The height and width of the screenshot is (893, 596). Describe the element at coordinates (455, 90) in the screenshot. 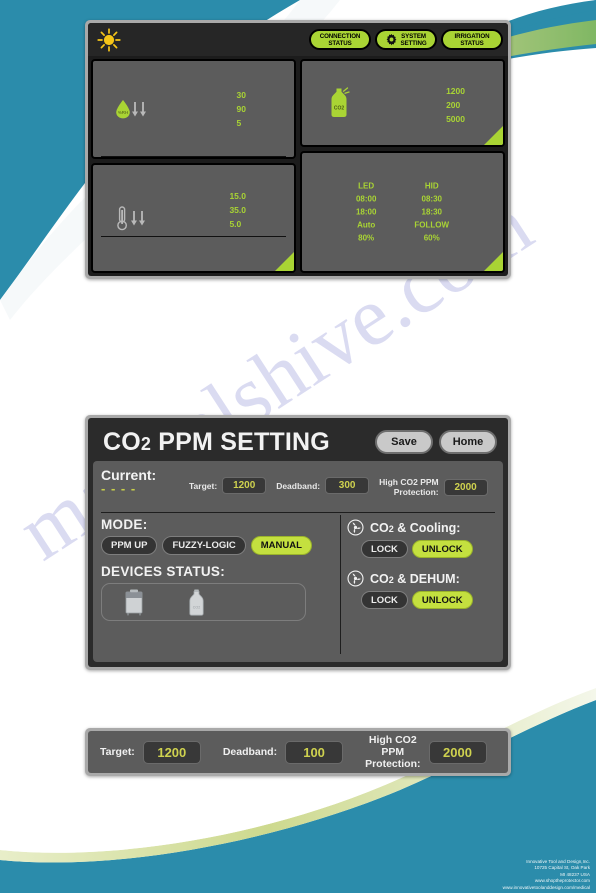

I see `co2-value-1: 1200` at that location.